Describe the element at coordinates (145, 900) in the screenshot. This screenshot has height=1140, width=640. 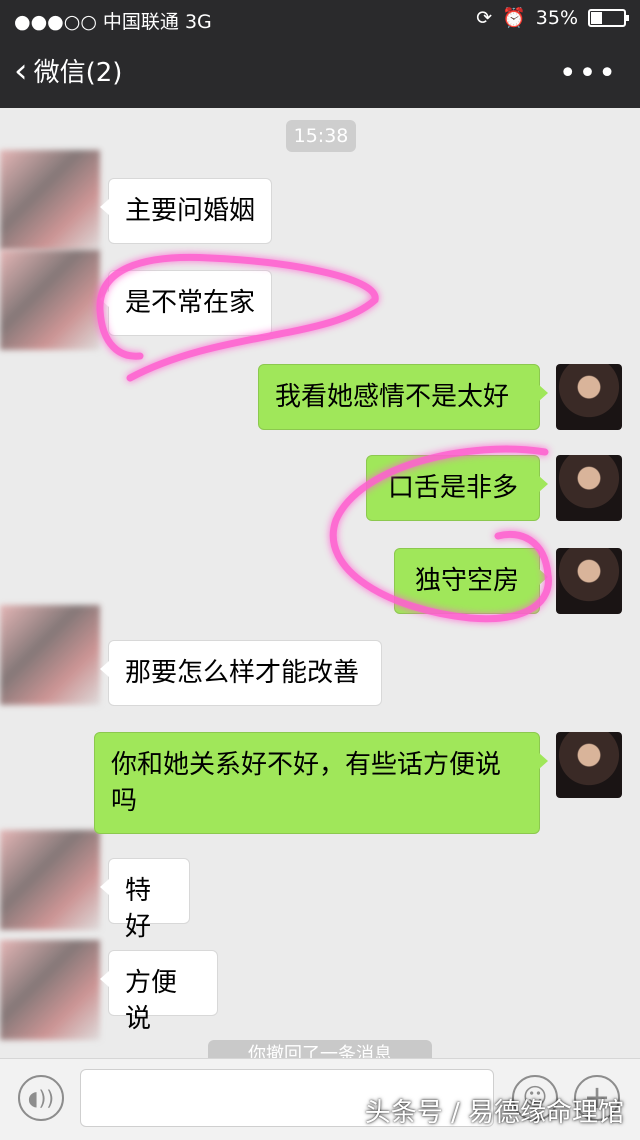
I see `message-bubble-incoming: 特好` at that location.